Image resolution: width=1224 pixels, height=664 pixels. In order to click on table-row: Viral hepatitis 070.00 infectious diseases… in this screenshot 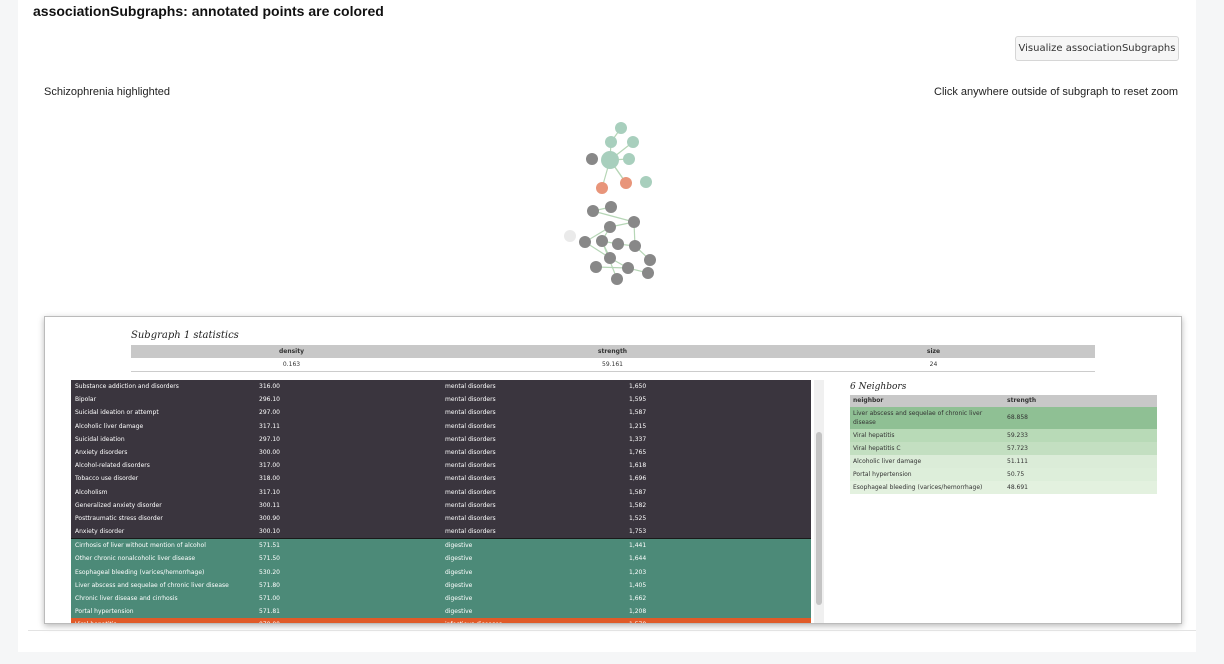, I will do `click(441, 620)`.